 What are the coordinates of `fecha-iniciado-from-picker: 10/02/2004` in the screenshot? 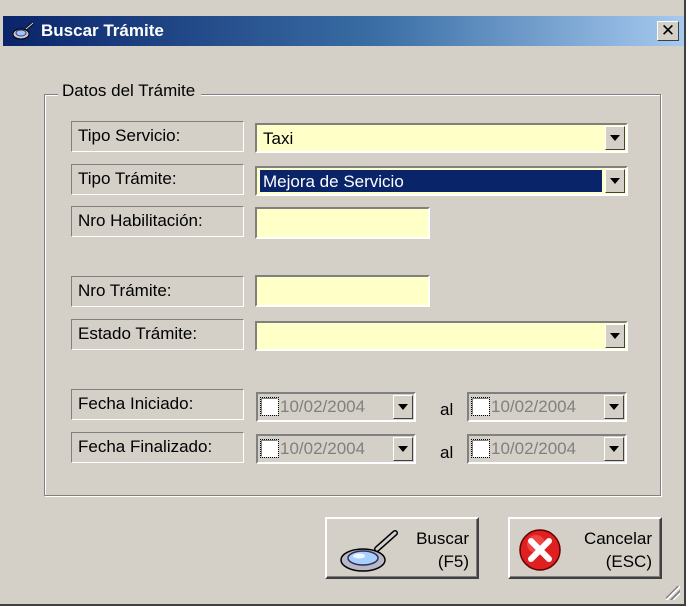 It's located at (336, 407).